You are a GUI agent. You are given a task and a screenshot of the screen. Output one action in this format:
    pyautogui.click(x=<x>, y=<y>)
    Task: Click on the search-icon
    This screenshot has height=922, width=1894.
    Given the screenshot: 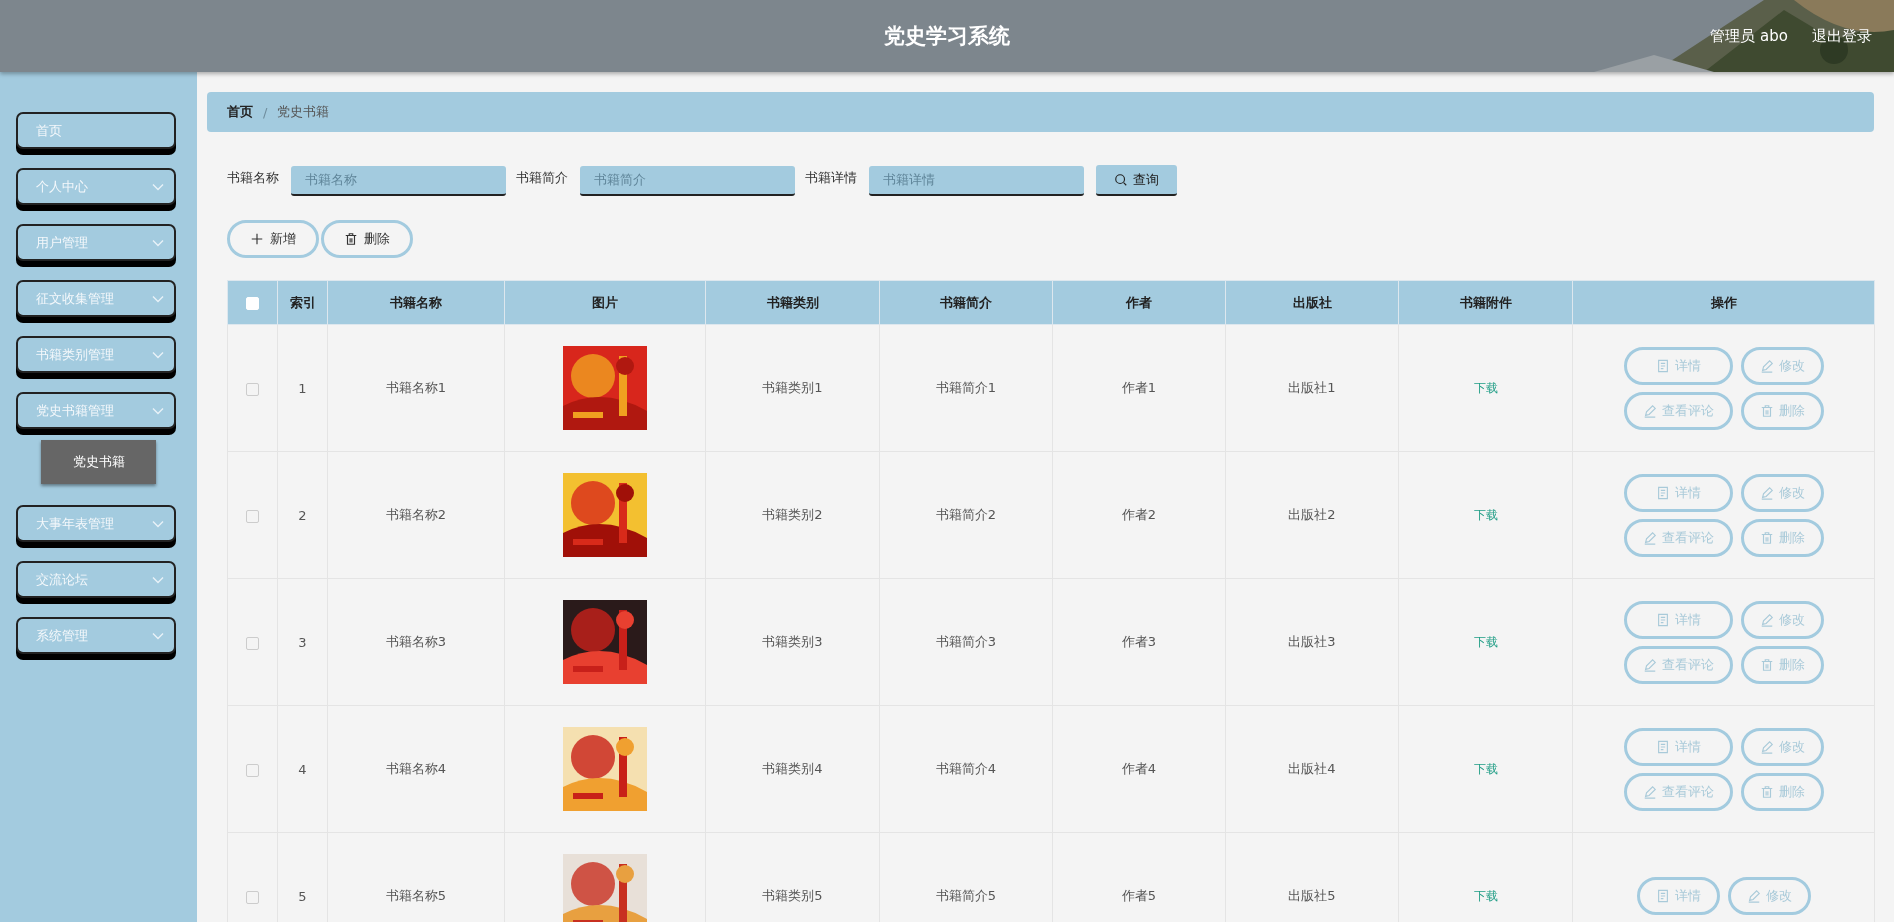 What is the action you would take?
    pyautogui.click(x=1121, y=179)
    